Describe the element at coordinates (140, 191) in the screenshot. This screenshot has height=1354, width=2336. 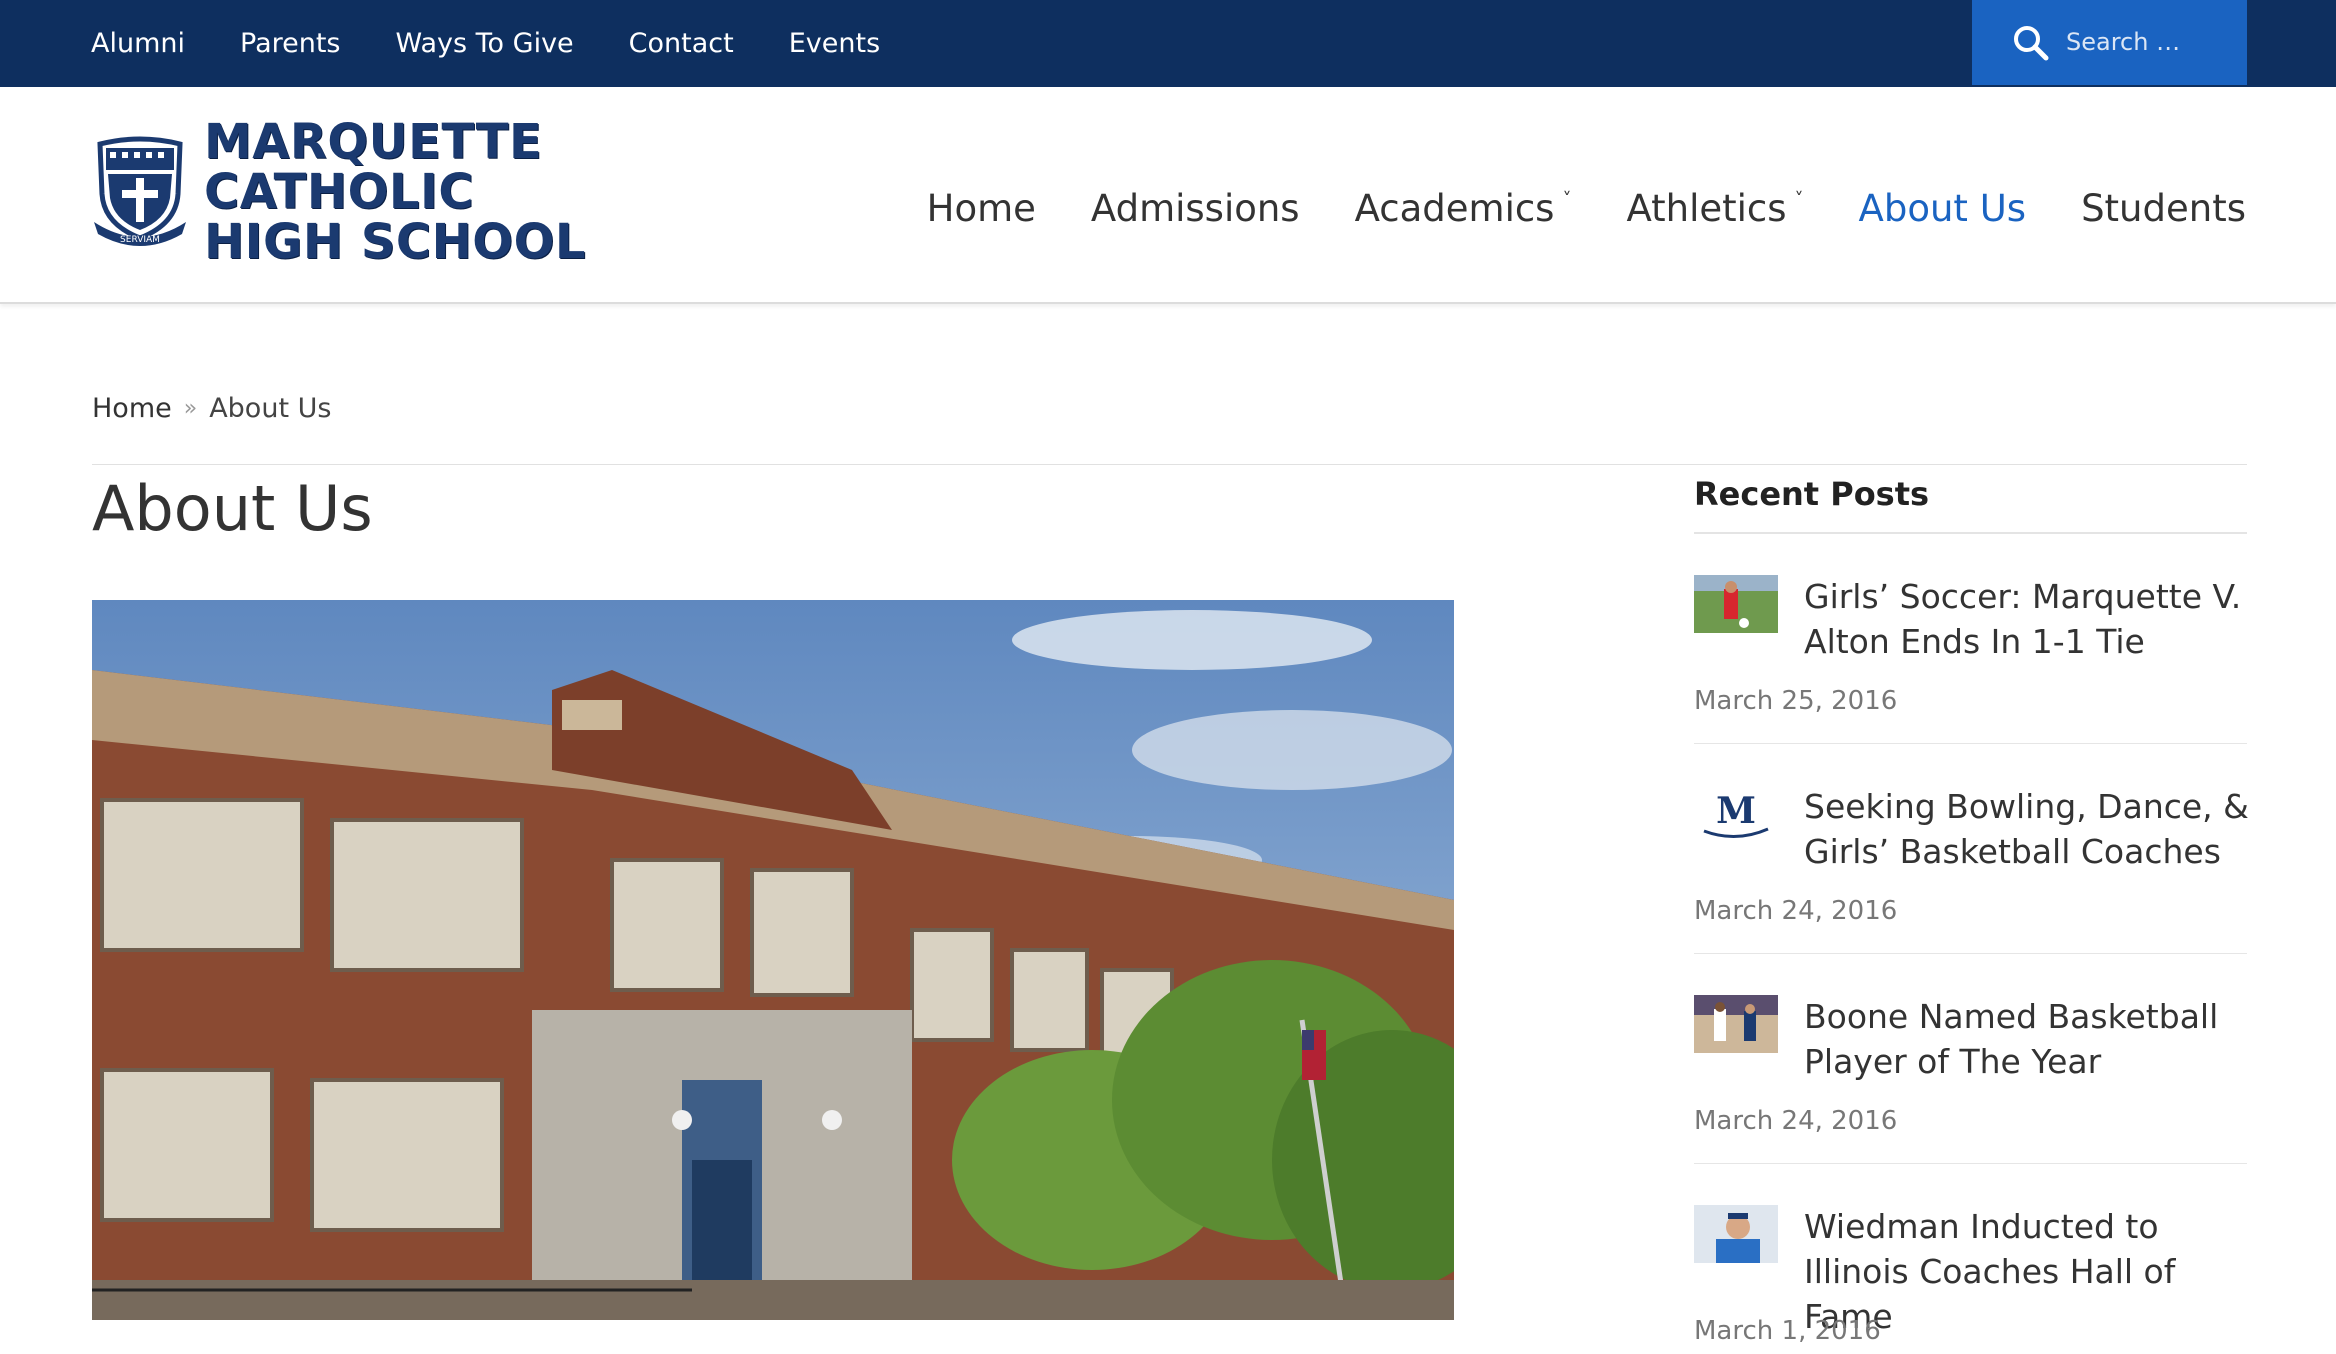
I see `school-crest-icon: SERVIAM` at that location.